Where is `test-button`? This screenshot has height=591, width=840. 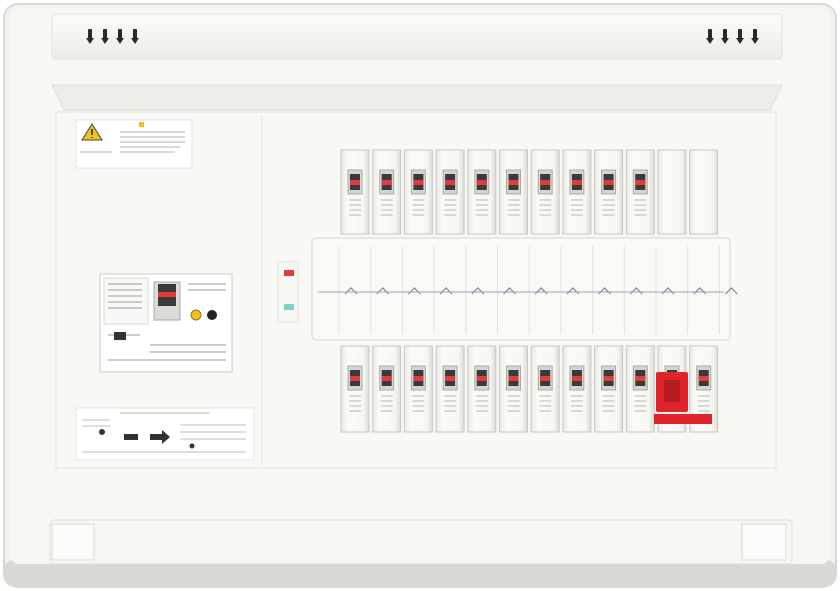
test-button is located at coordinates (196, 315).